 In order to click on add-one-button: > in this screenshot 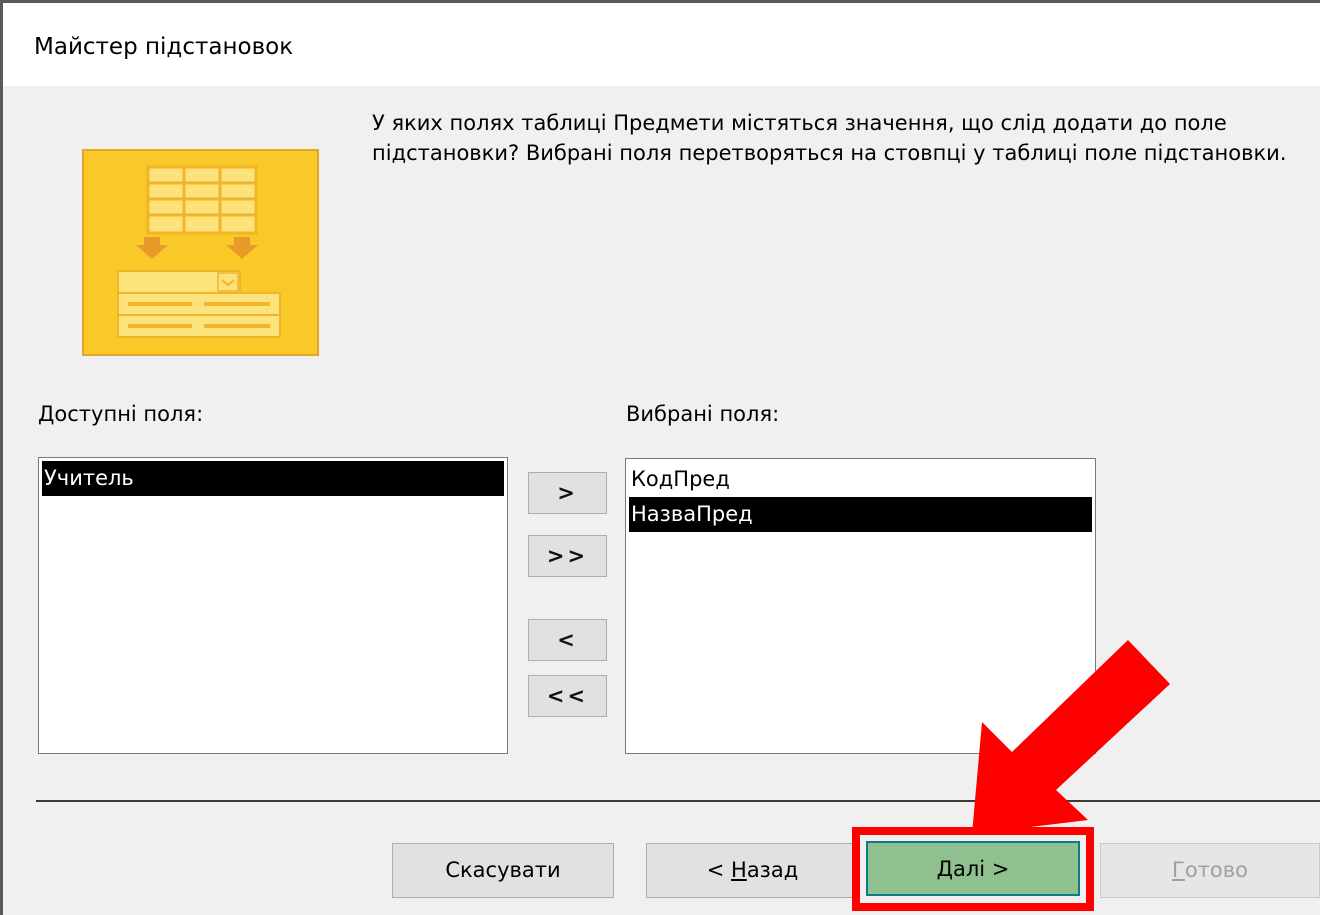, I will do `click(567, 493)`.